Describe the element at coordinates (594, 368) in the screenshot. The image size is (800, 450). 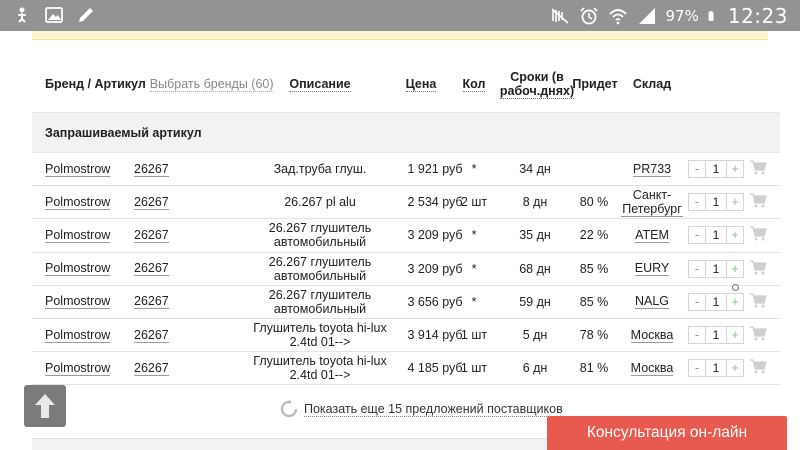
I see `arrive-cell: 81 %` at that location.